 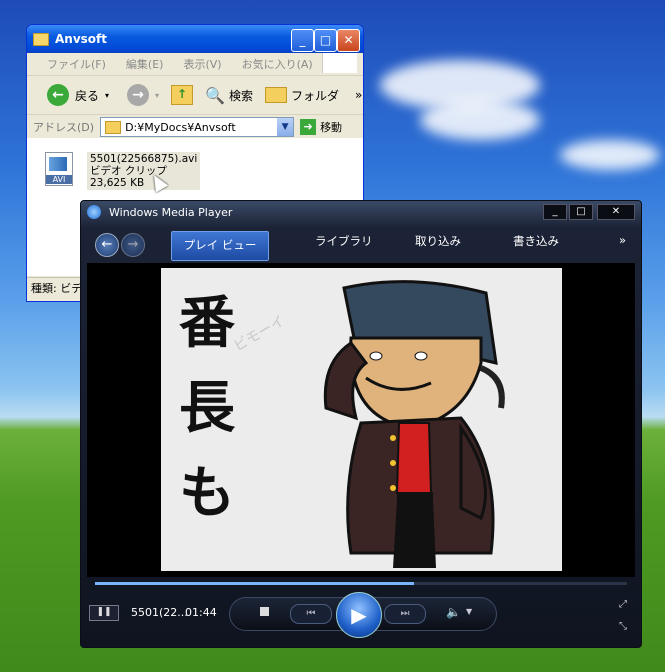 What do you see at coordinates (58, 95) in the screenshot?
I see `back-arrow-icon: ←` at bounding box center [58, 95].